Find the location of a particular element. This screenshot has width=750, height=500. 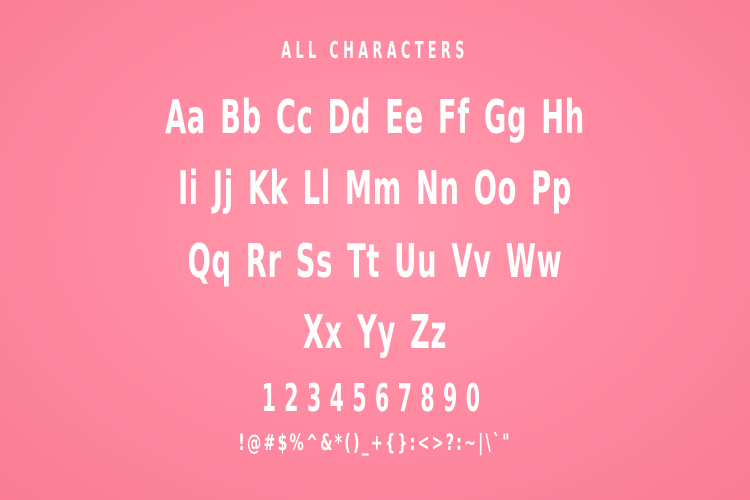

specimen-heading: ALL CHARACTERS is located at coordinates (375, 51).